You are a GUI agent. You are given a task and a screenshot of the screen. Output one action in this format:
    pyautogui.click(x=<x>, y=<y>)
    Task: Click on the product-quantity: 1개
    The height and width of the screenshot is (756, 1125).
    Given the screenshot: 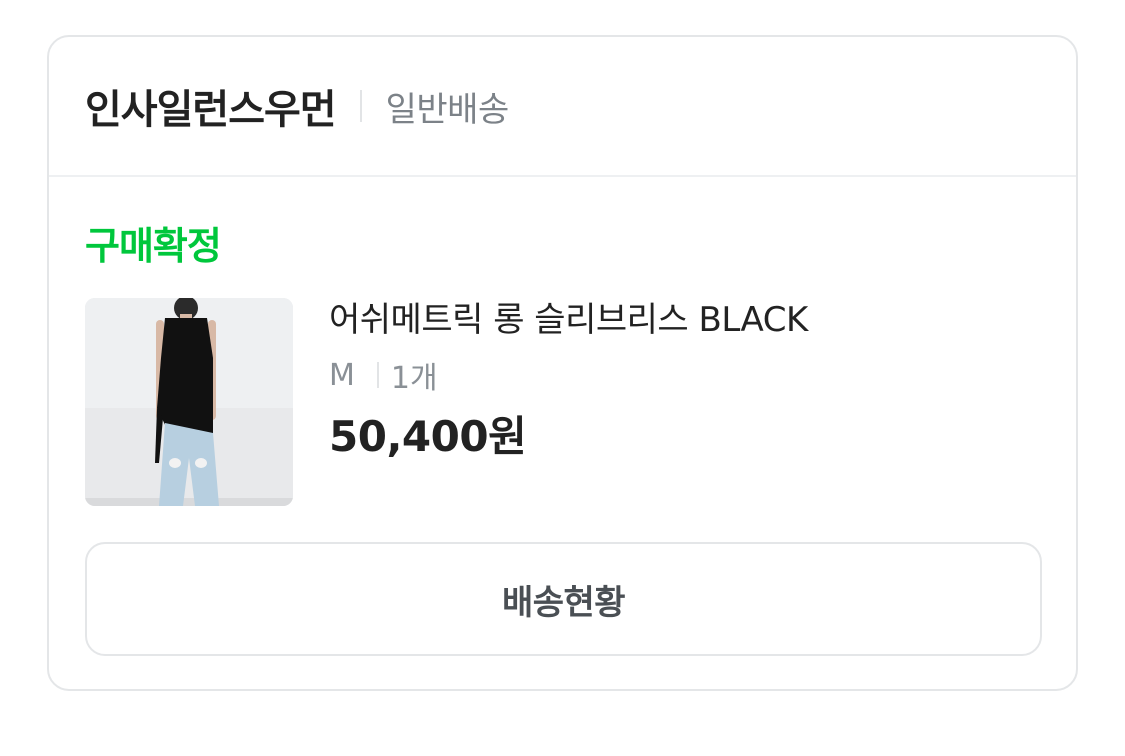 What is the action you would take?
    pyautogui.click(x=414, y=378)
    